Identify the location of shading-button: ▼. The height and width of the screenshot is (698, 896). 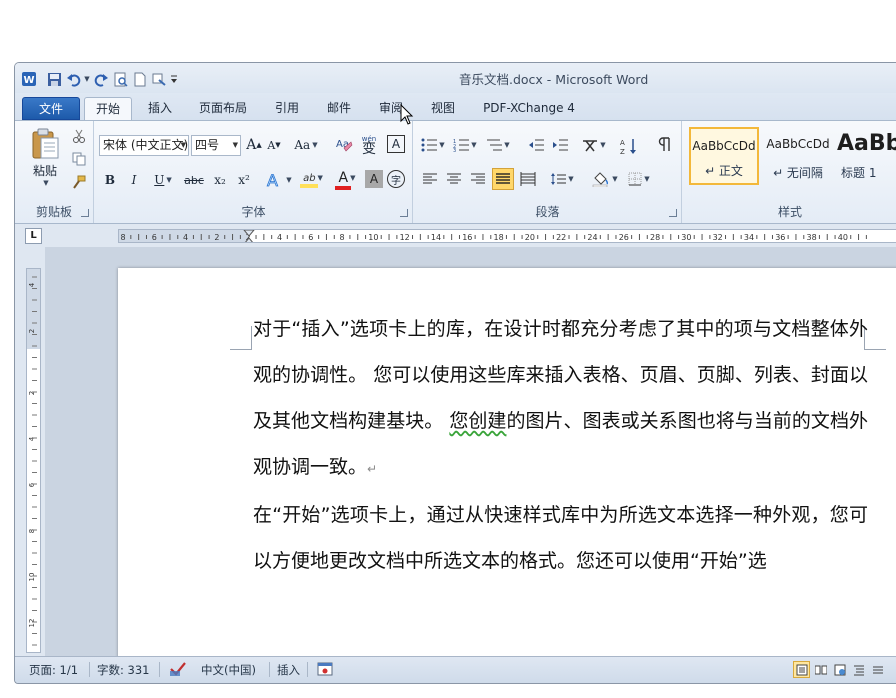
(605, 179).